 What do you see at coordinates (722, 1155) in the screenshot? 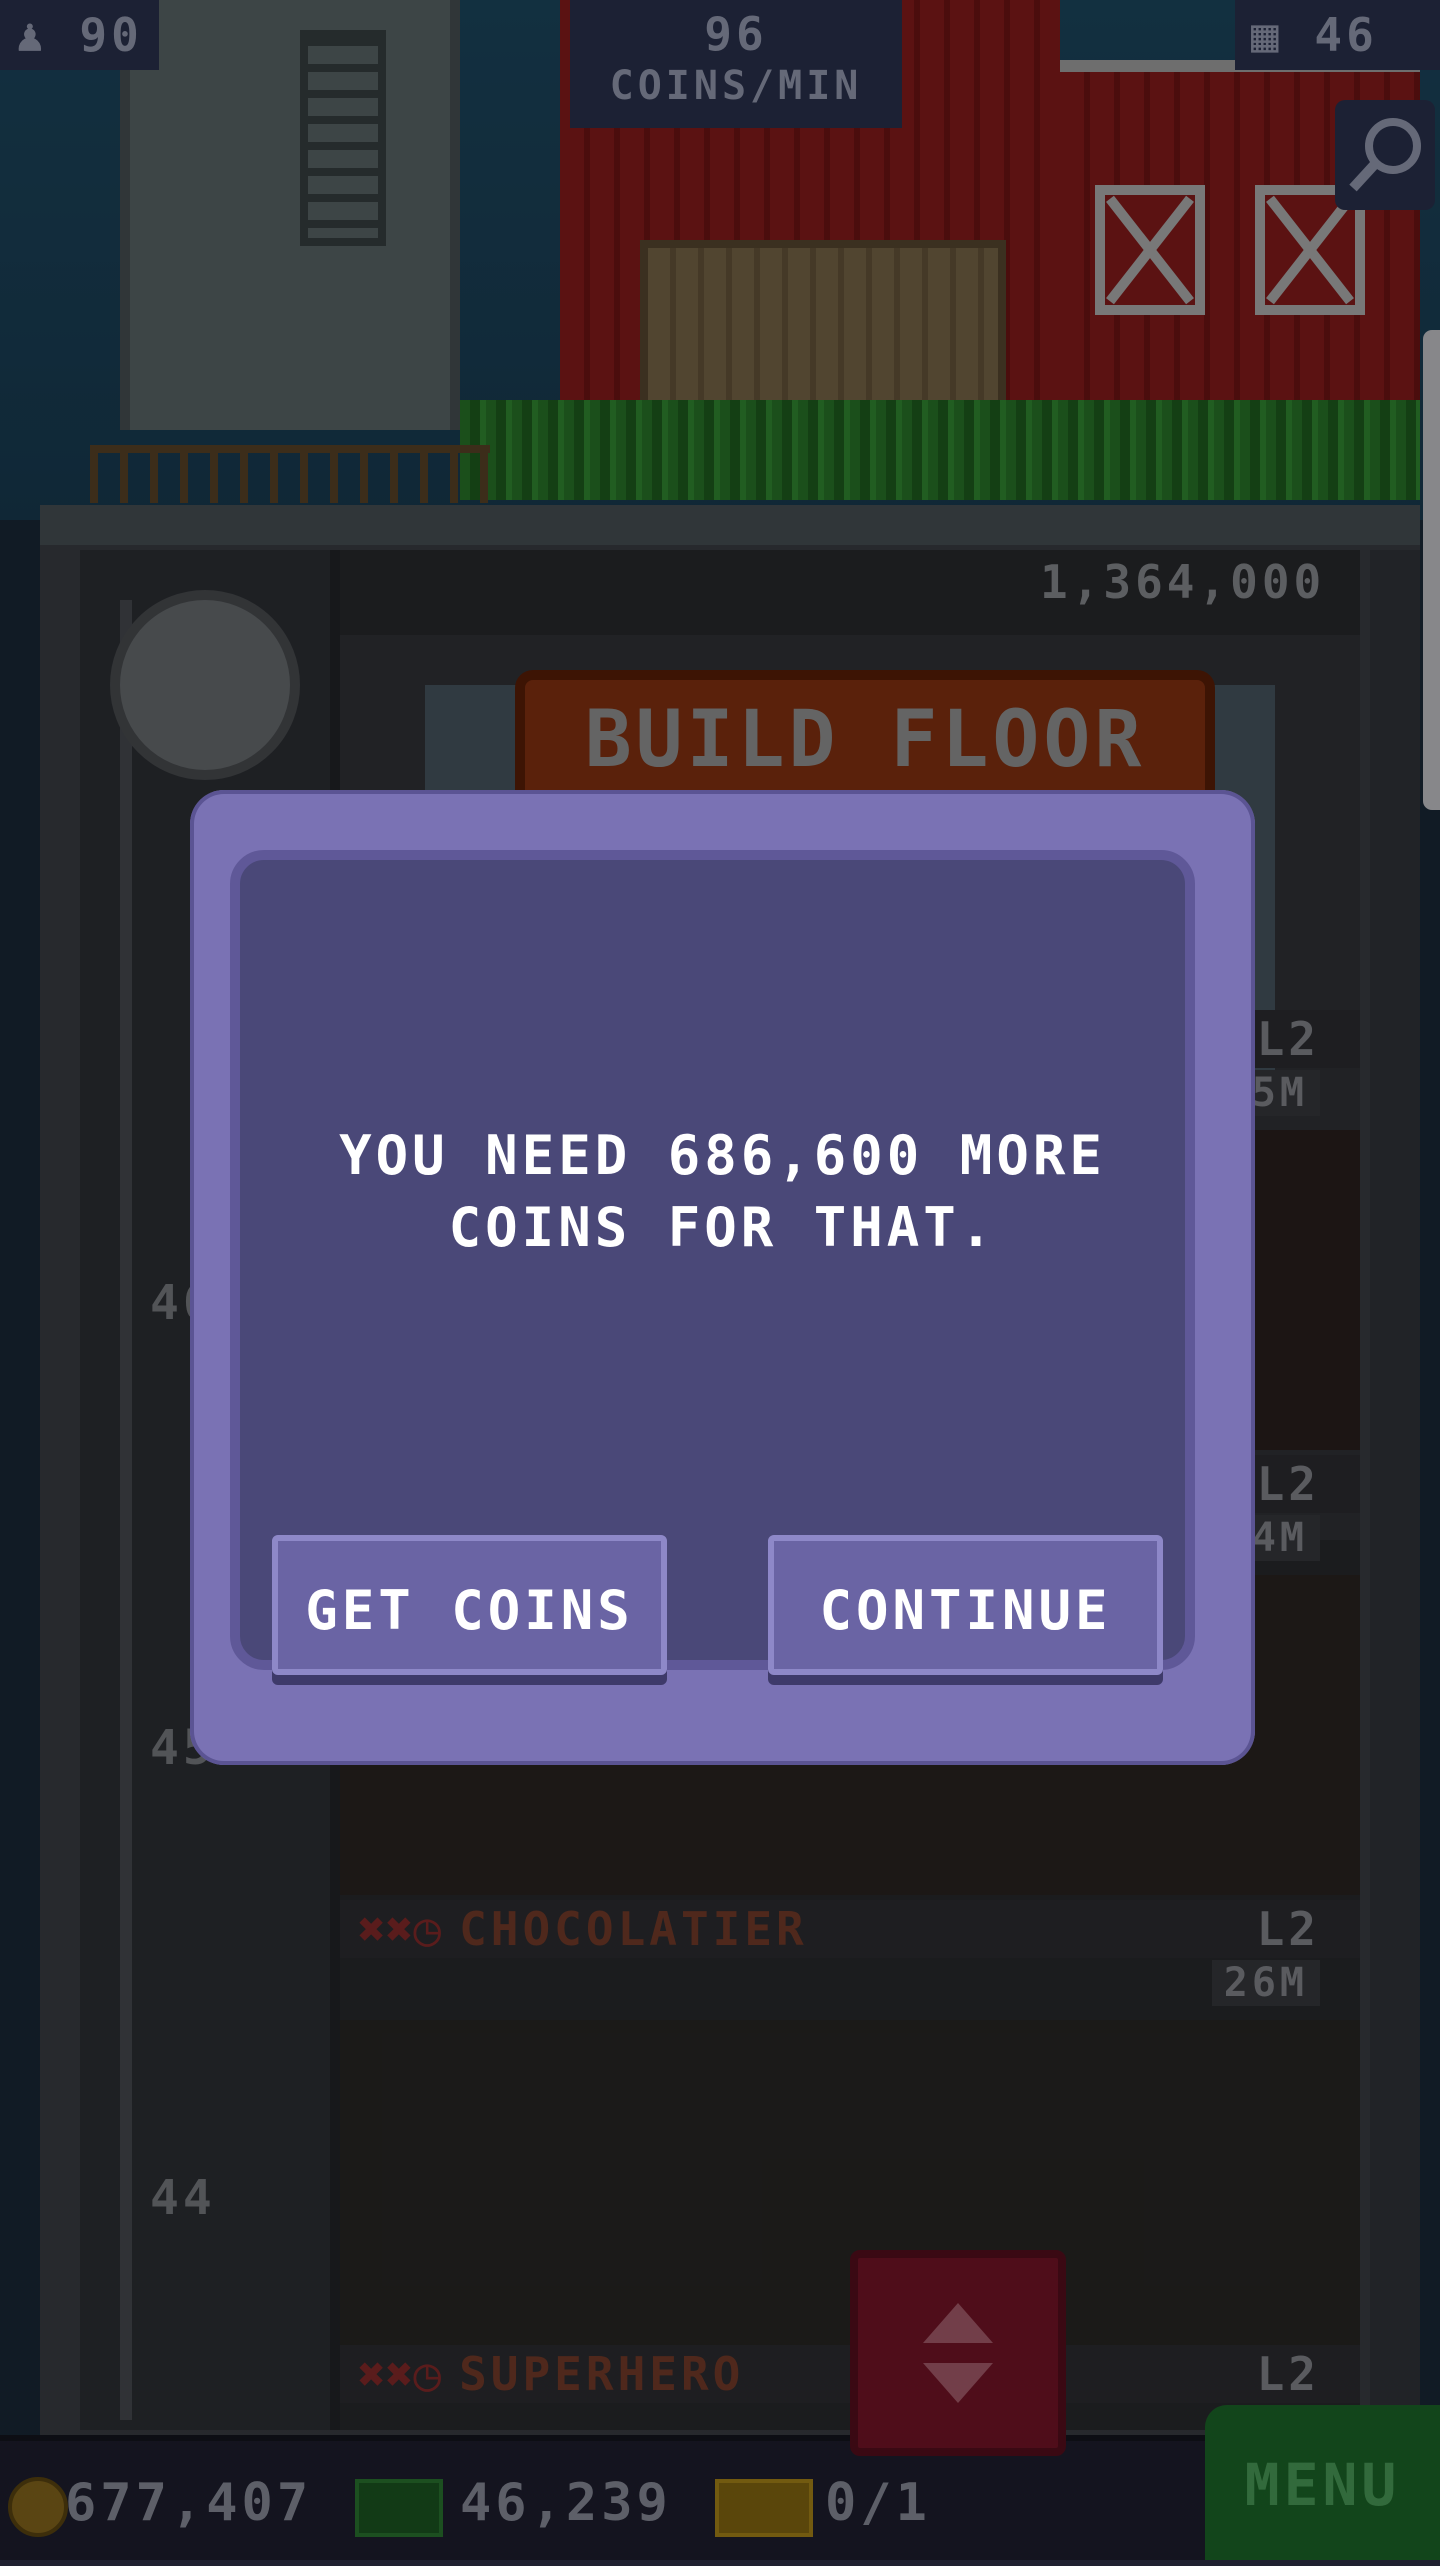
I see `dialog-message-line1: YOU NEED 686,600 MORE` at bounding box center [722, 1155].